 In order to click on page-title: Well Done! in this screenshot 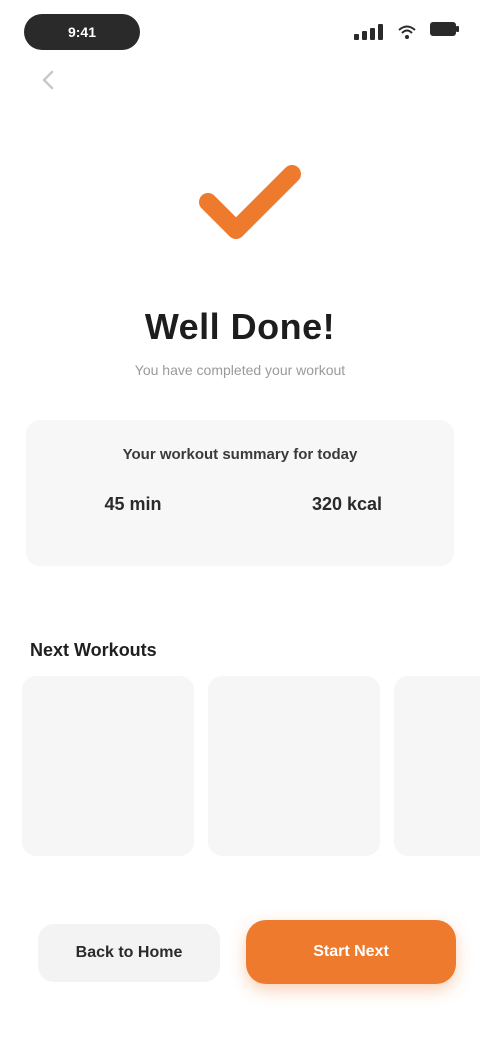, I will do `click(240, 326)`.